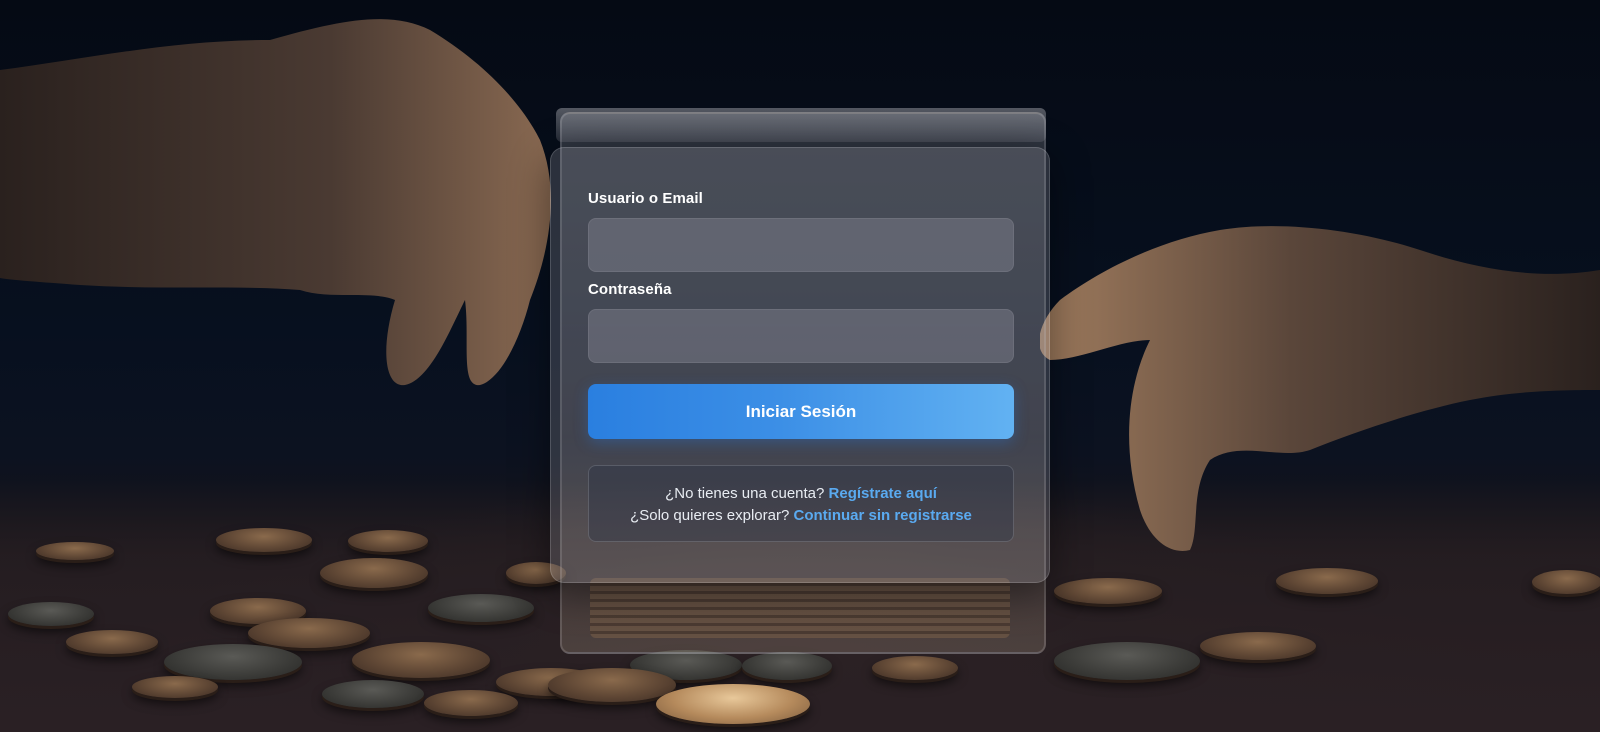 Image resolution: width=1600 pixels, height=732 pixels. I want to click on register-prompt: ¿No tienes una cuenta?, so click(745, 493).